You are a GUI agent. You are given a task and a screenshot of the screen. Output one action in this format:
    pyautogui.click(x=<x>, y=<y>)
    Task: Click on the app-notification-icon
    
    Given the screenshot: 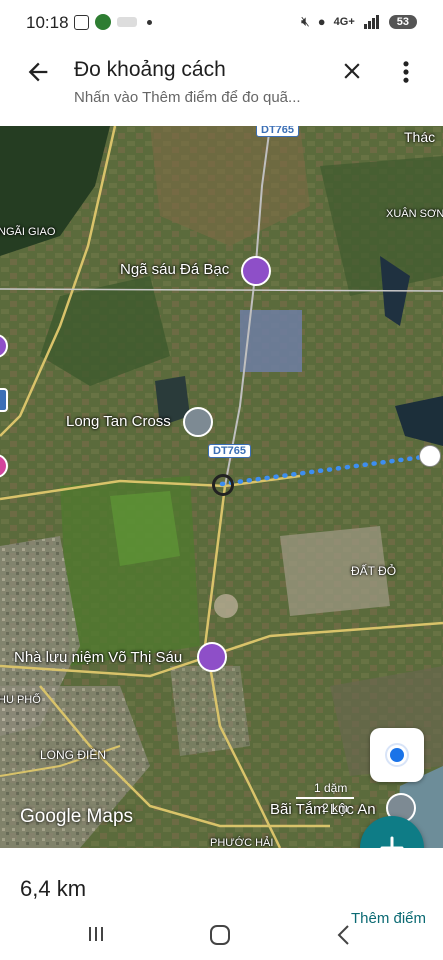 What is the action you would take?
    pyautogui.click(x=103, y=22)
    